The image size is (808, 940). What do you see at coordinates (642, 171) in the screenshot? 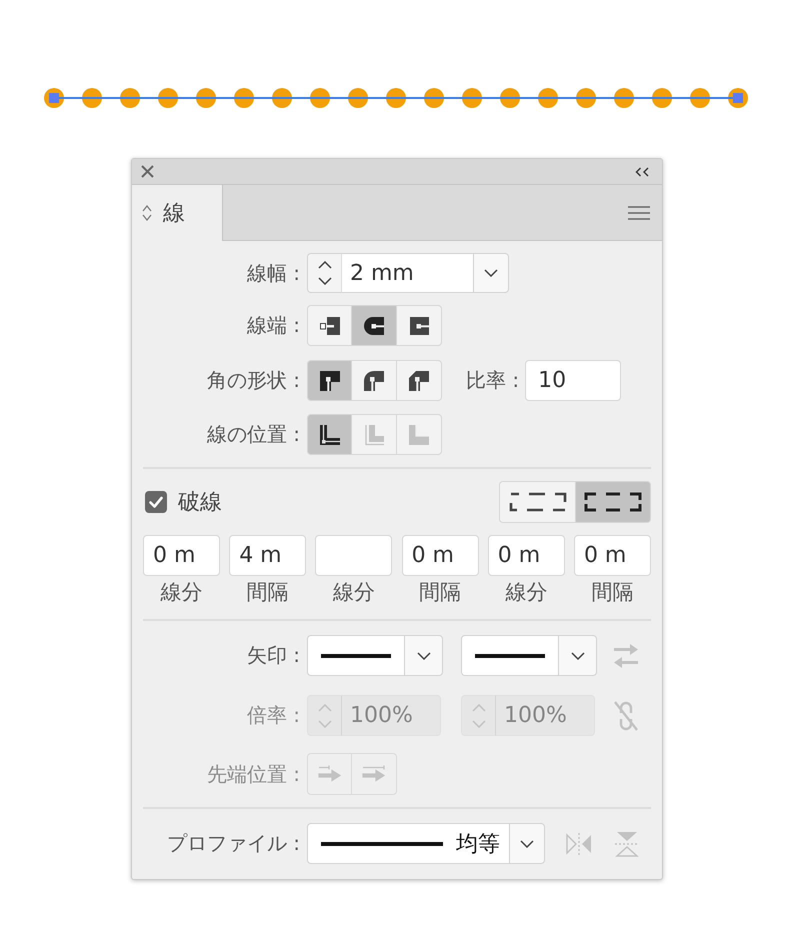
I see `collapse-icon` at bounding box center [642, 171].